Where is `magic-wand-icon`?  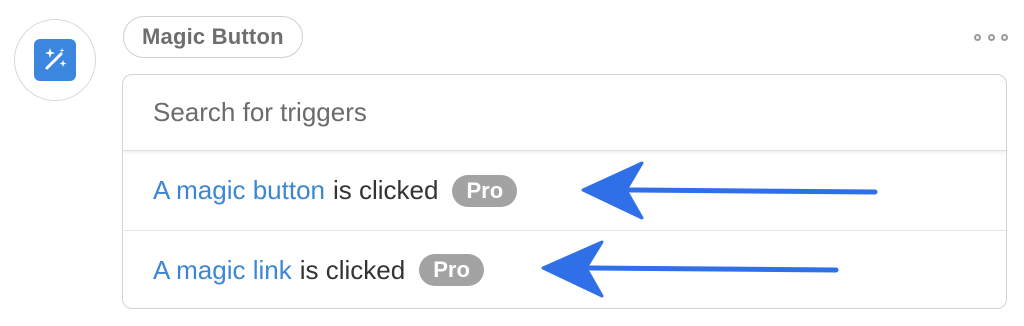
magic-wand-icon is located at coordinates (55, 60).